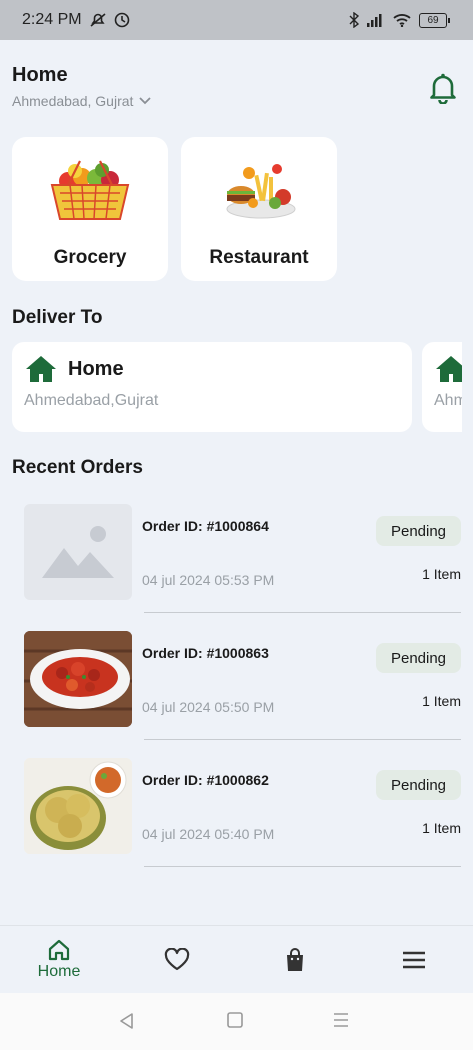  I want to click on page-title: Home, so click(40, 75).